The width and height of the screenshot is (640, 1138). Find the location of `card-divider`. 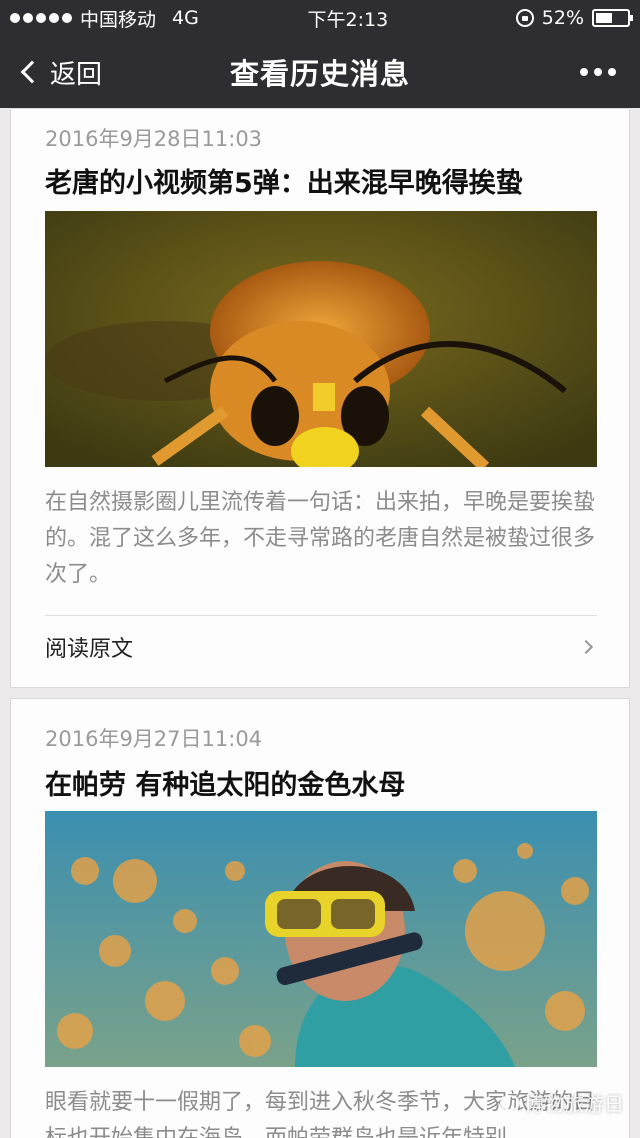

card-divider is located at coordinates (321, 615).